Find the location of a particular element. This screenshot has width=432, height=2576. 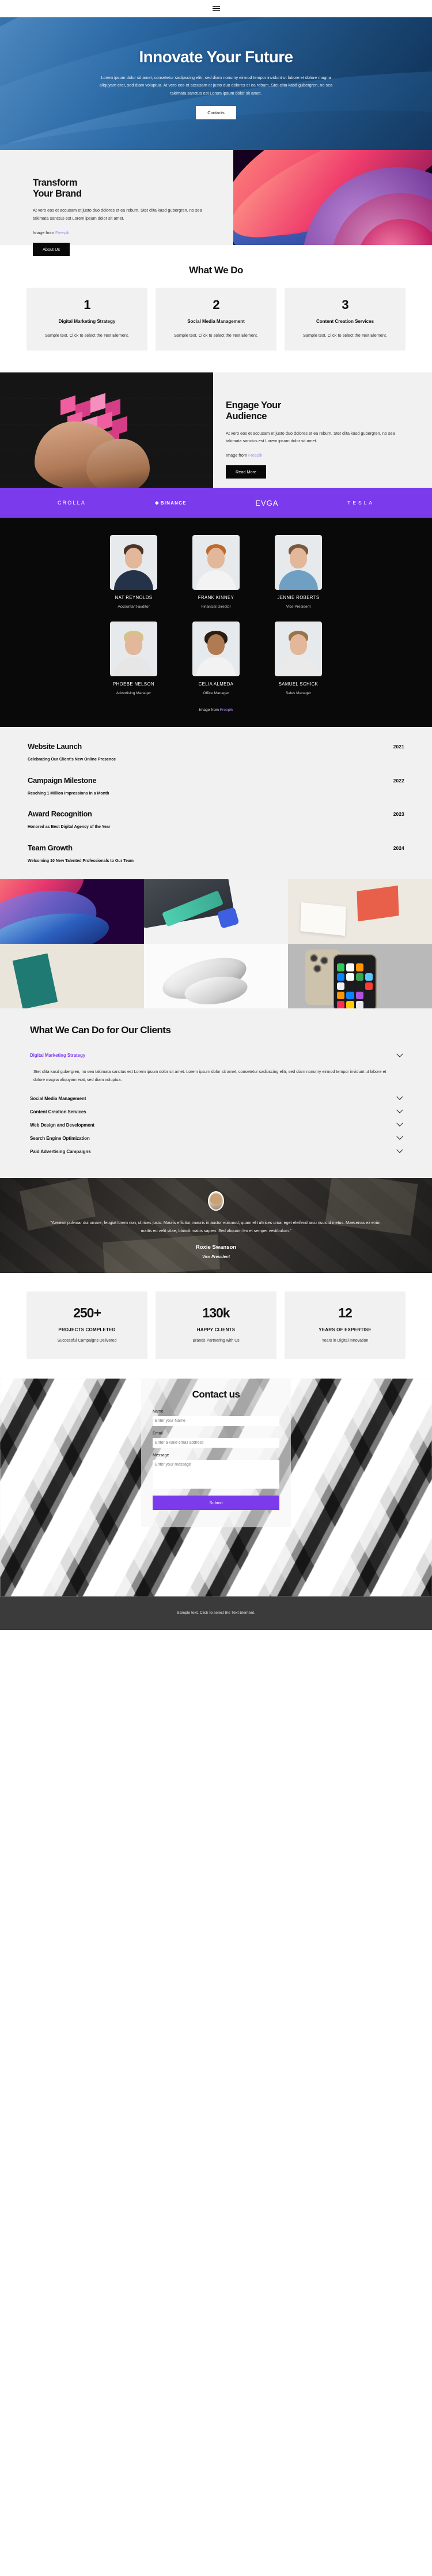

card-number: 2 is located at coordinates (216, 304).